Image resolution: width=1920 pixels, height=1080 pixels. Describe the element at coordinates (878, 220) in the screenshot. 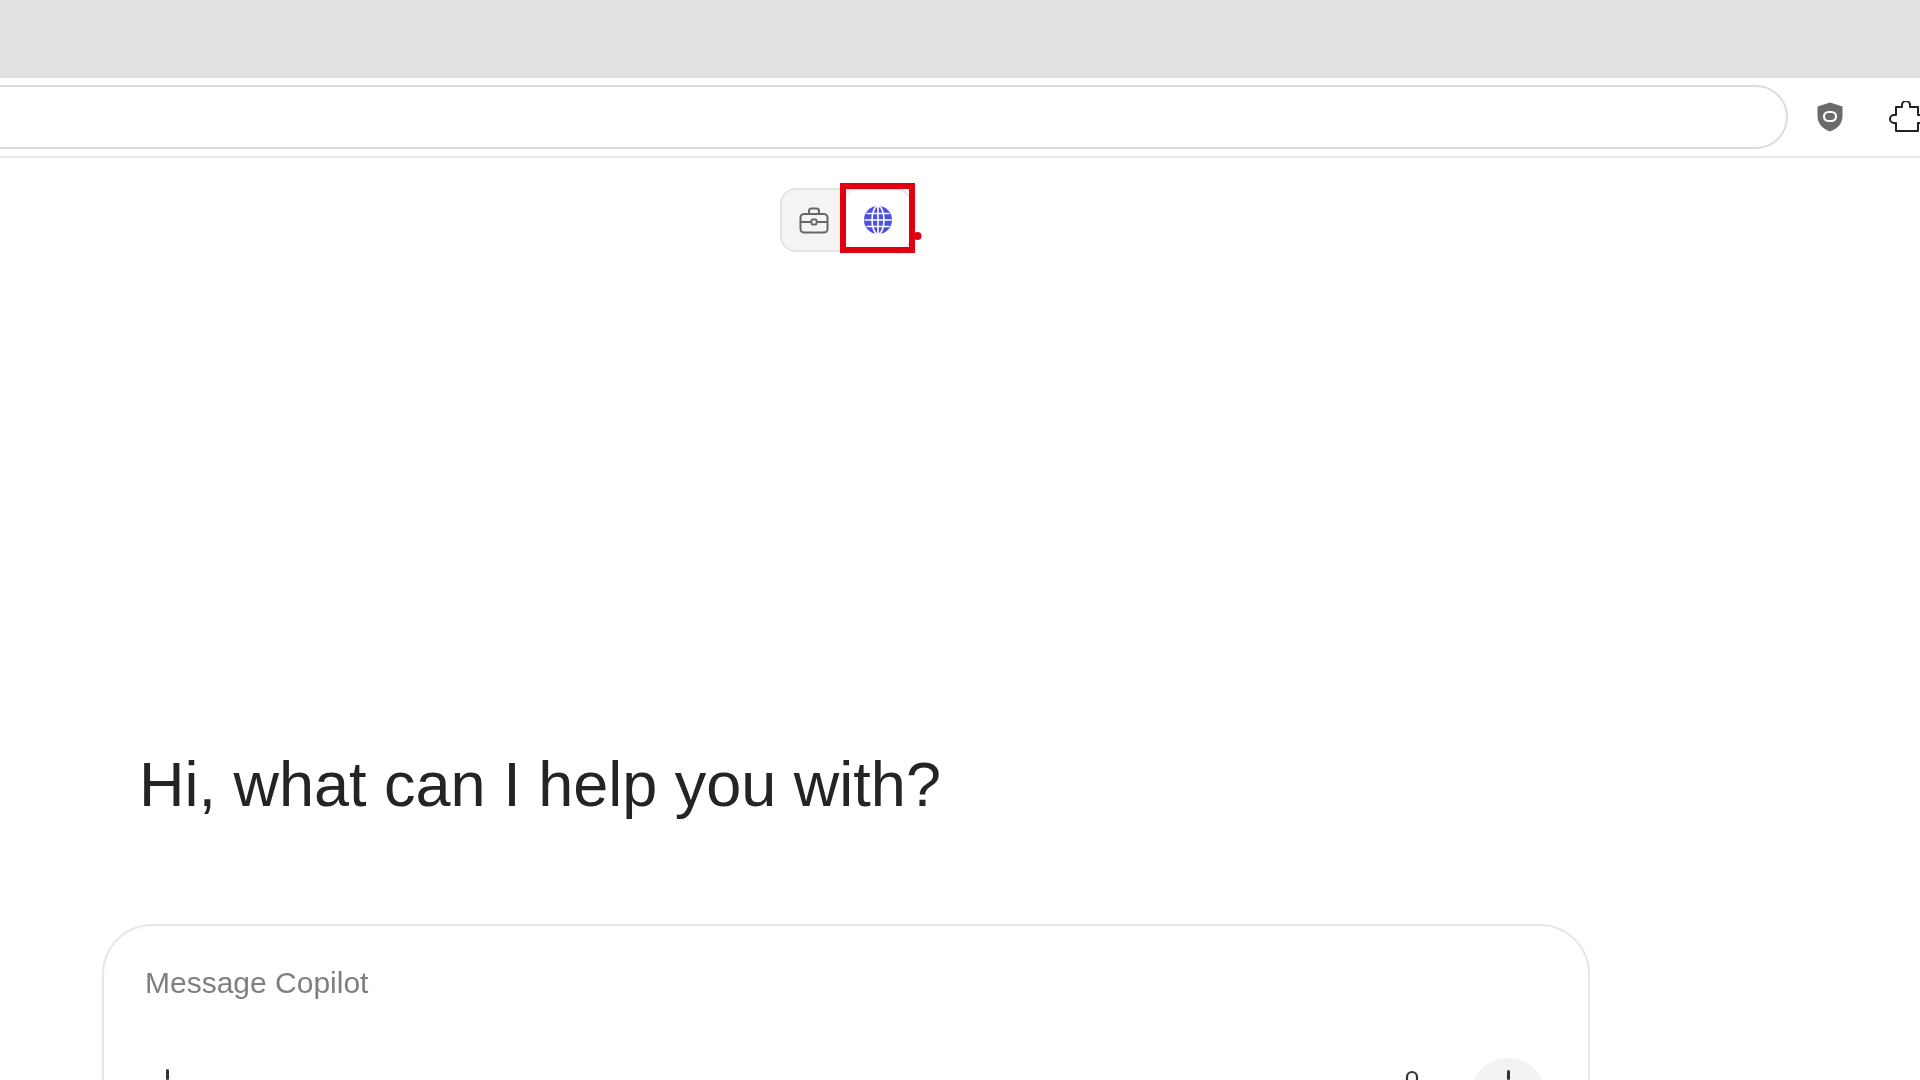

I see `globe-icon` at that location.